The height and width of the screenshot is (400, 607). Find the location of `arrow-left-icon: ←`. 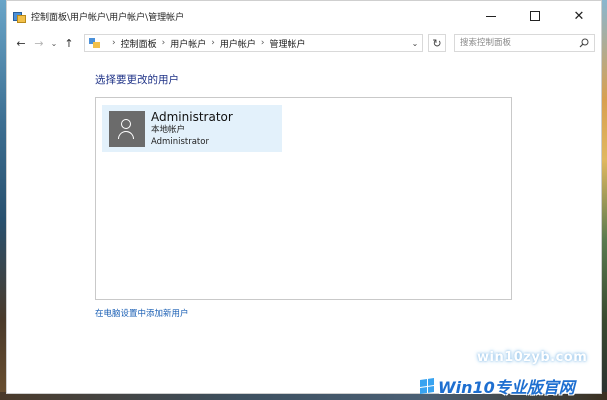

arrow-left-icon: ← is located at coordinates (21, 43).